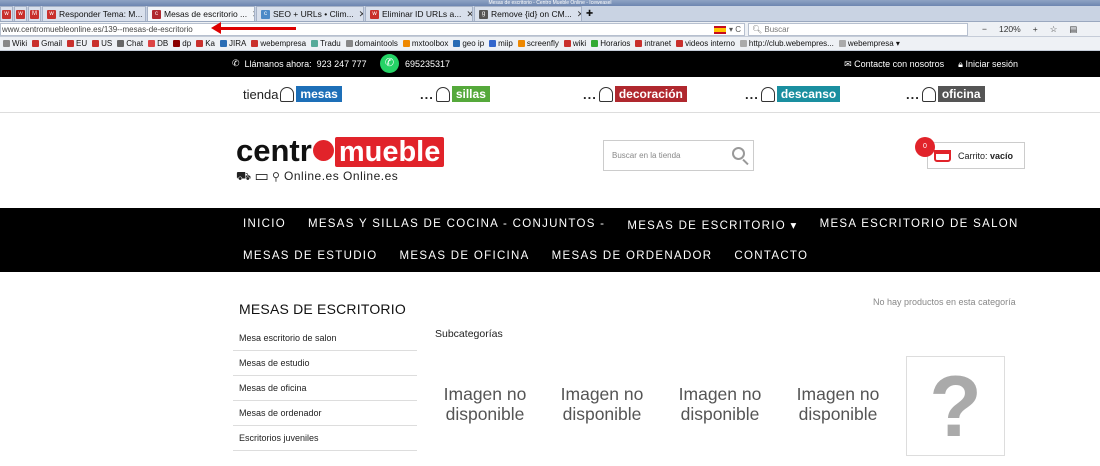 This screenshot has width=1100, height=466. Describe the element at coordinates (325, 338) in the screenshot. I see `sidebar-item-mesa-escritorio-salon: Mesa escritorio de salon` at that location.